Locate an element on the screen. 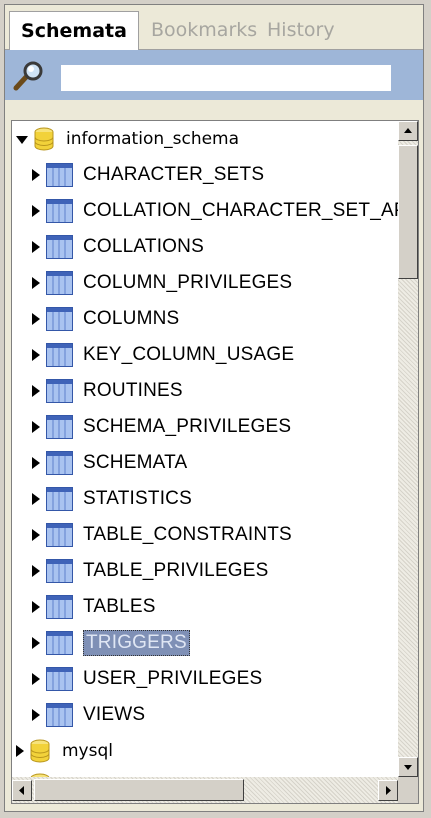  tree-item-table: COLUMN_PRIVILEGES is located at coordinates (162, 283).